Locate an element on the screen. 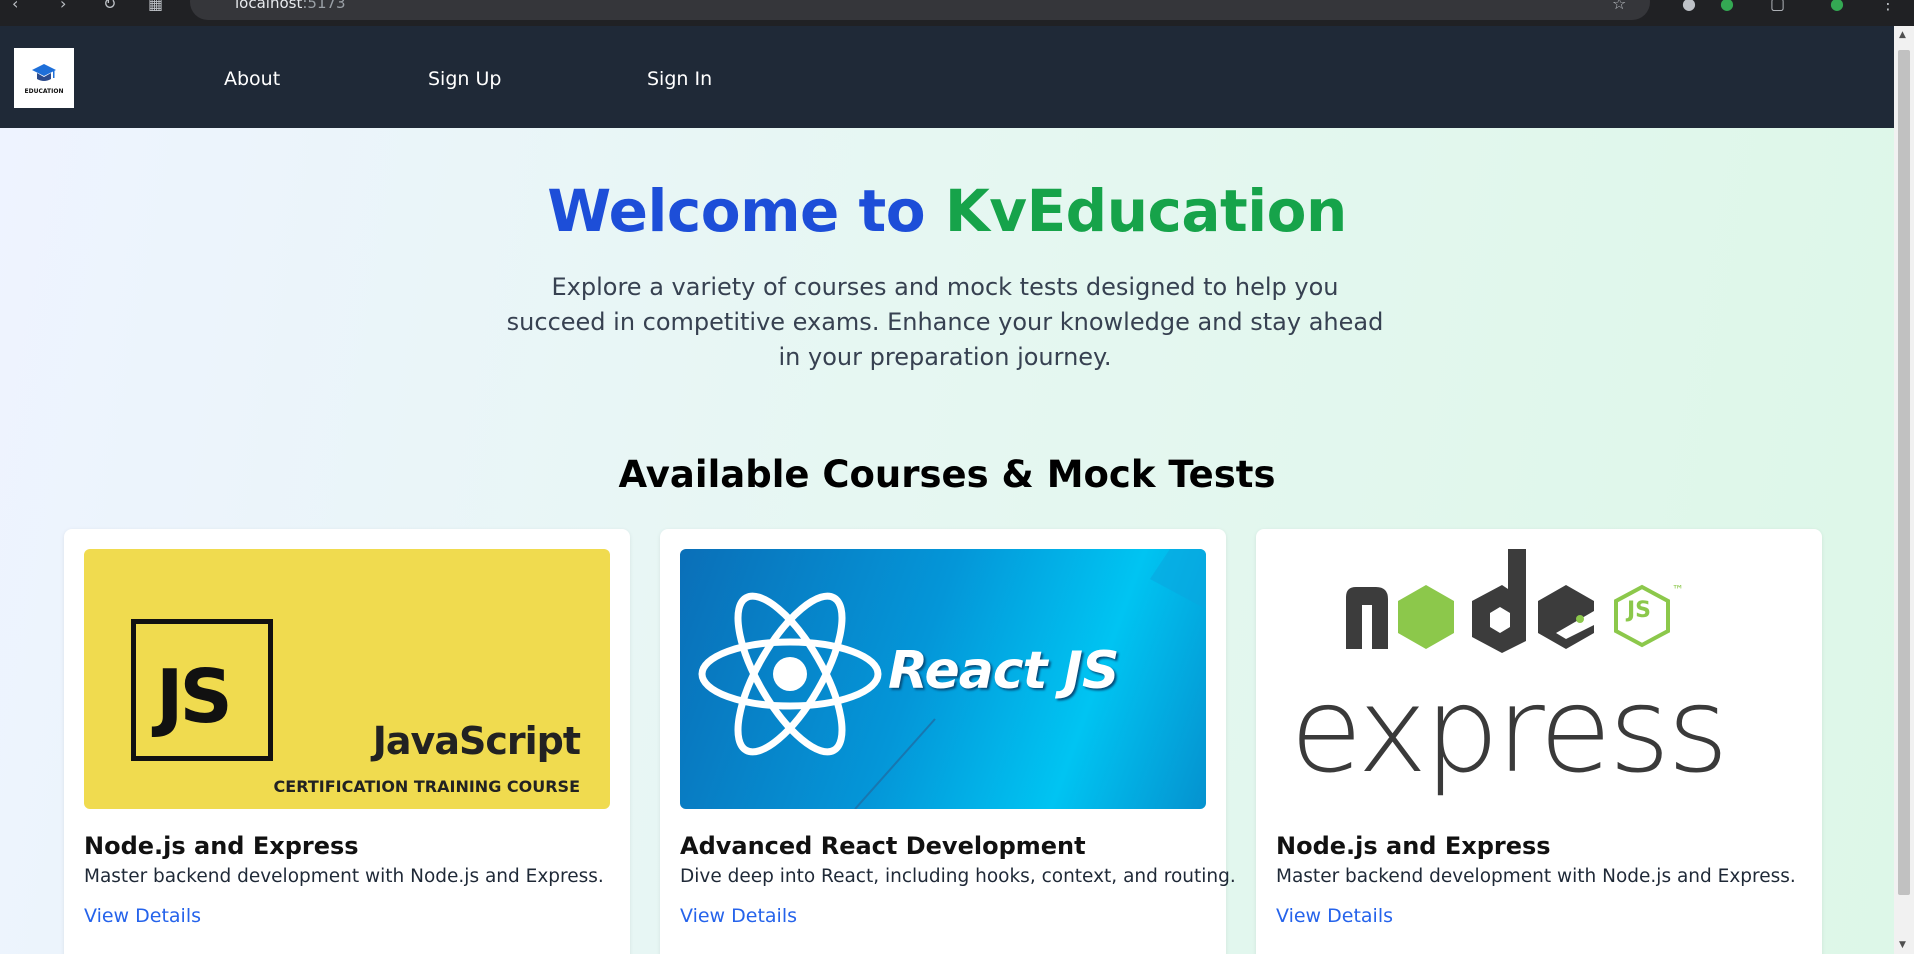 This screenshot has height=954, width=1914. scroll-down-arrow-icon: ▼ is located at coordinates (1902, 945).